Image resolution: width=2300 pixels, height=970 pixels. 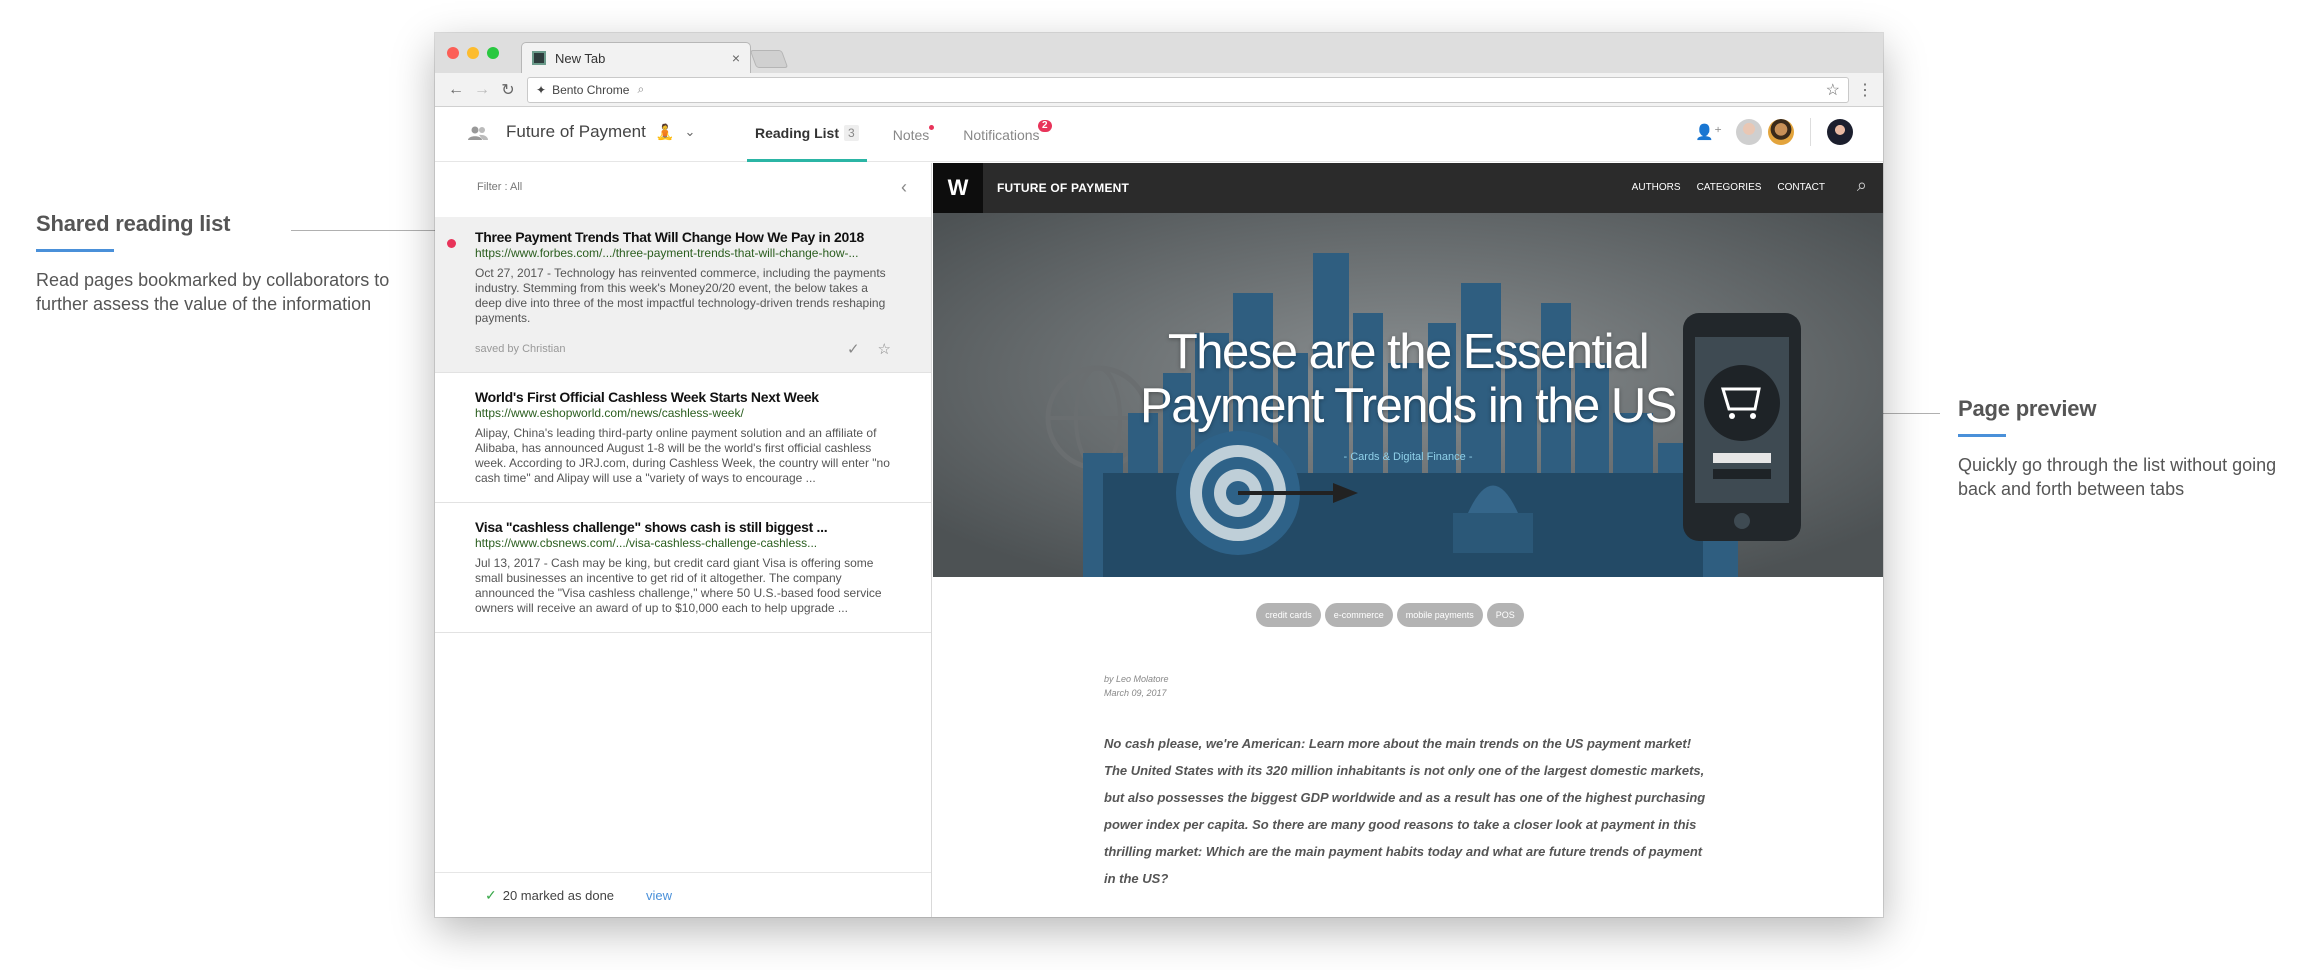 What do you see at coordinates (683, 349) in the screenshot?
I see `item-meta: saved by Christian ✓ ☆` at bounding box center [683, 349].